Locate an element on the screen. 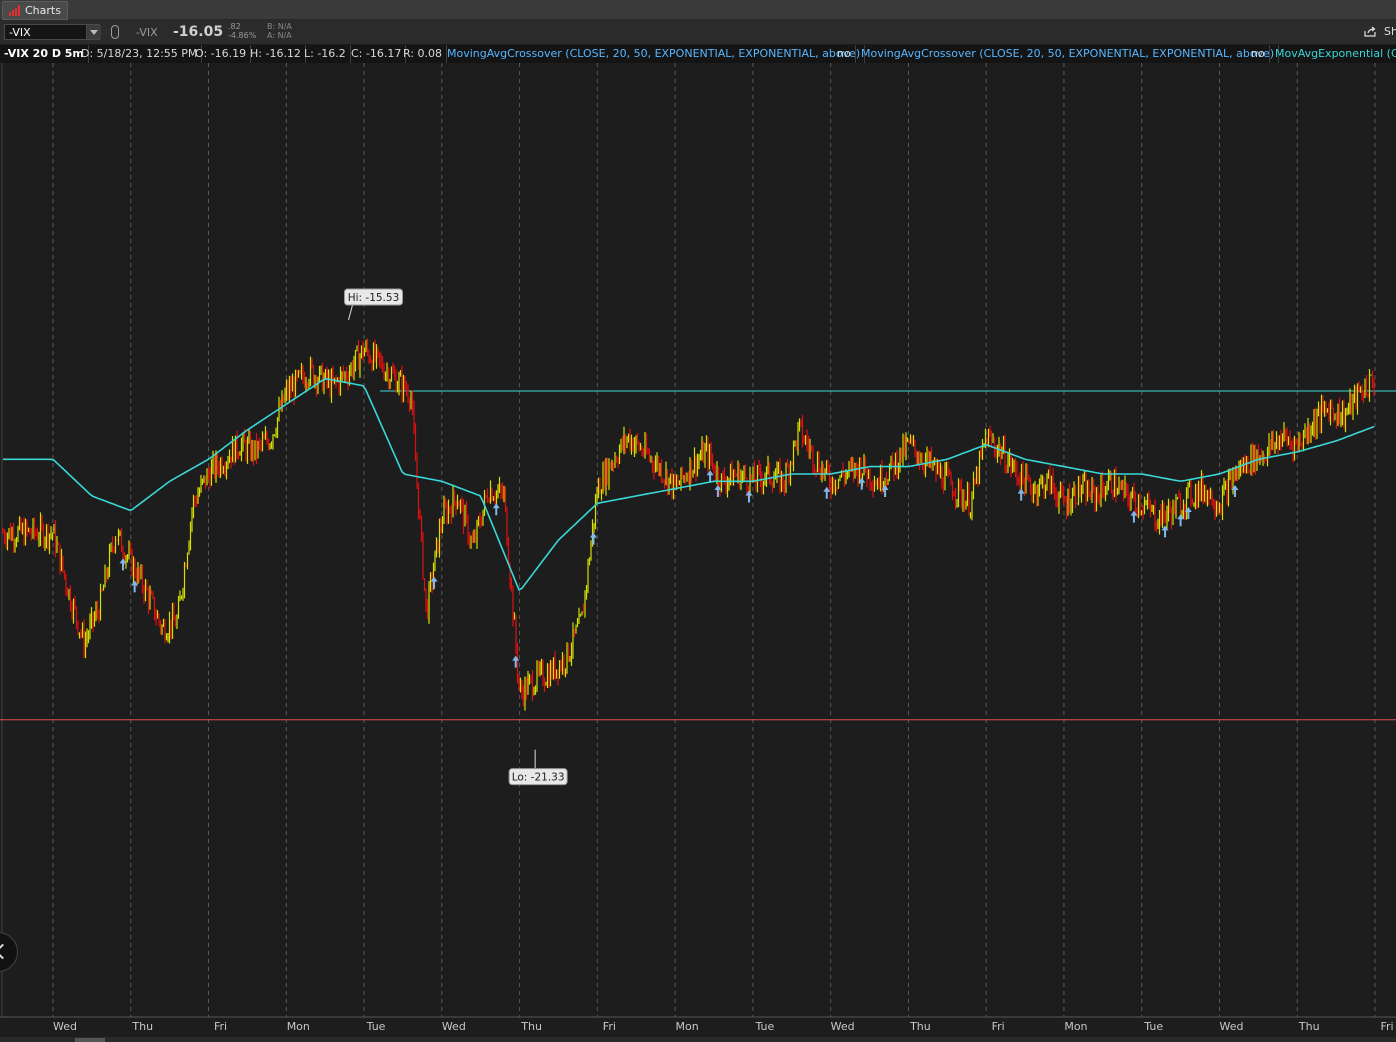  scrollbar-thumb is located at coordinates (90, 1040).